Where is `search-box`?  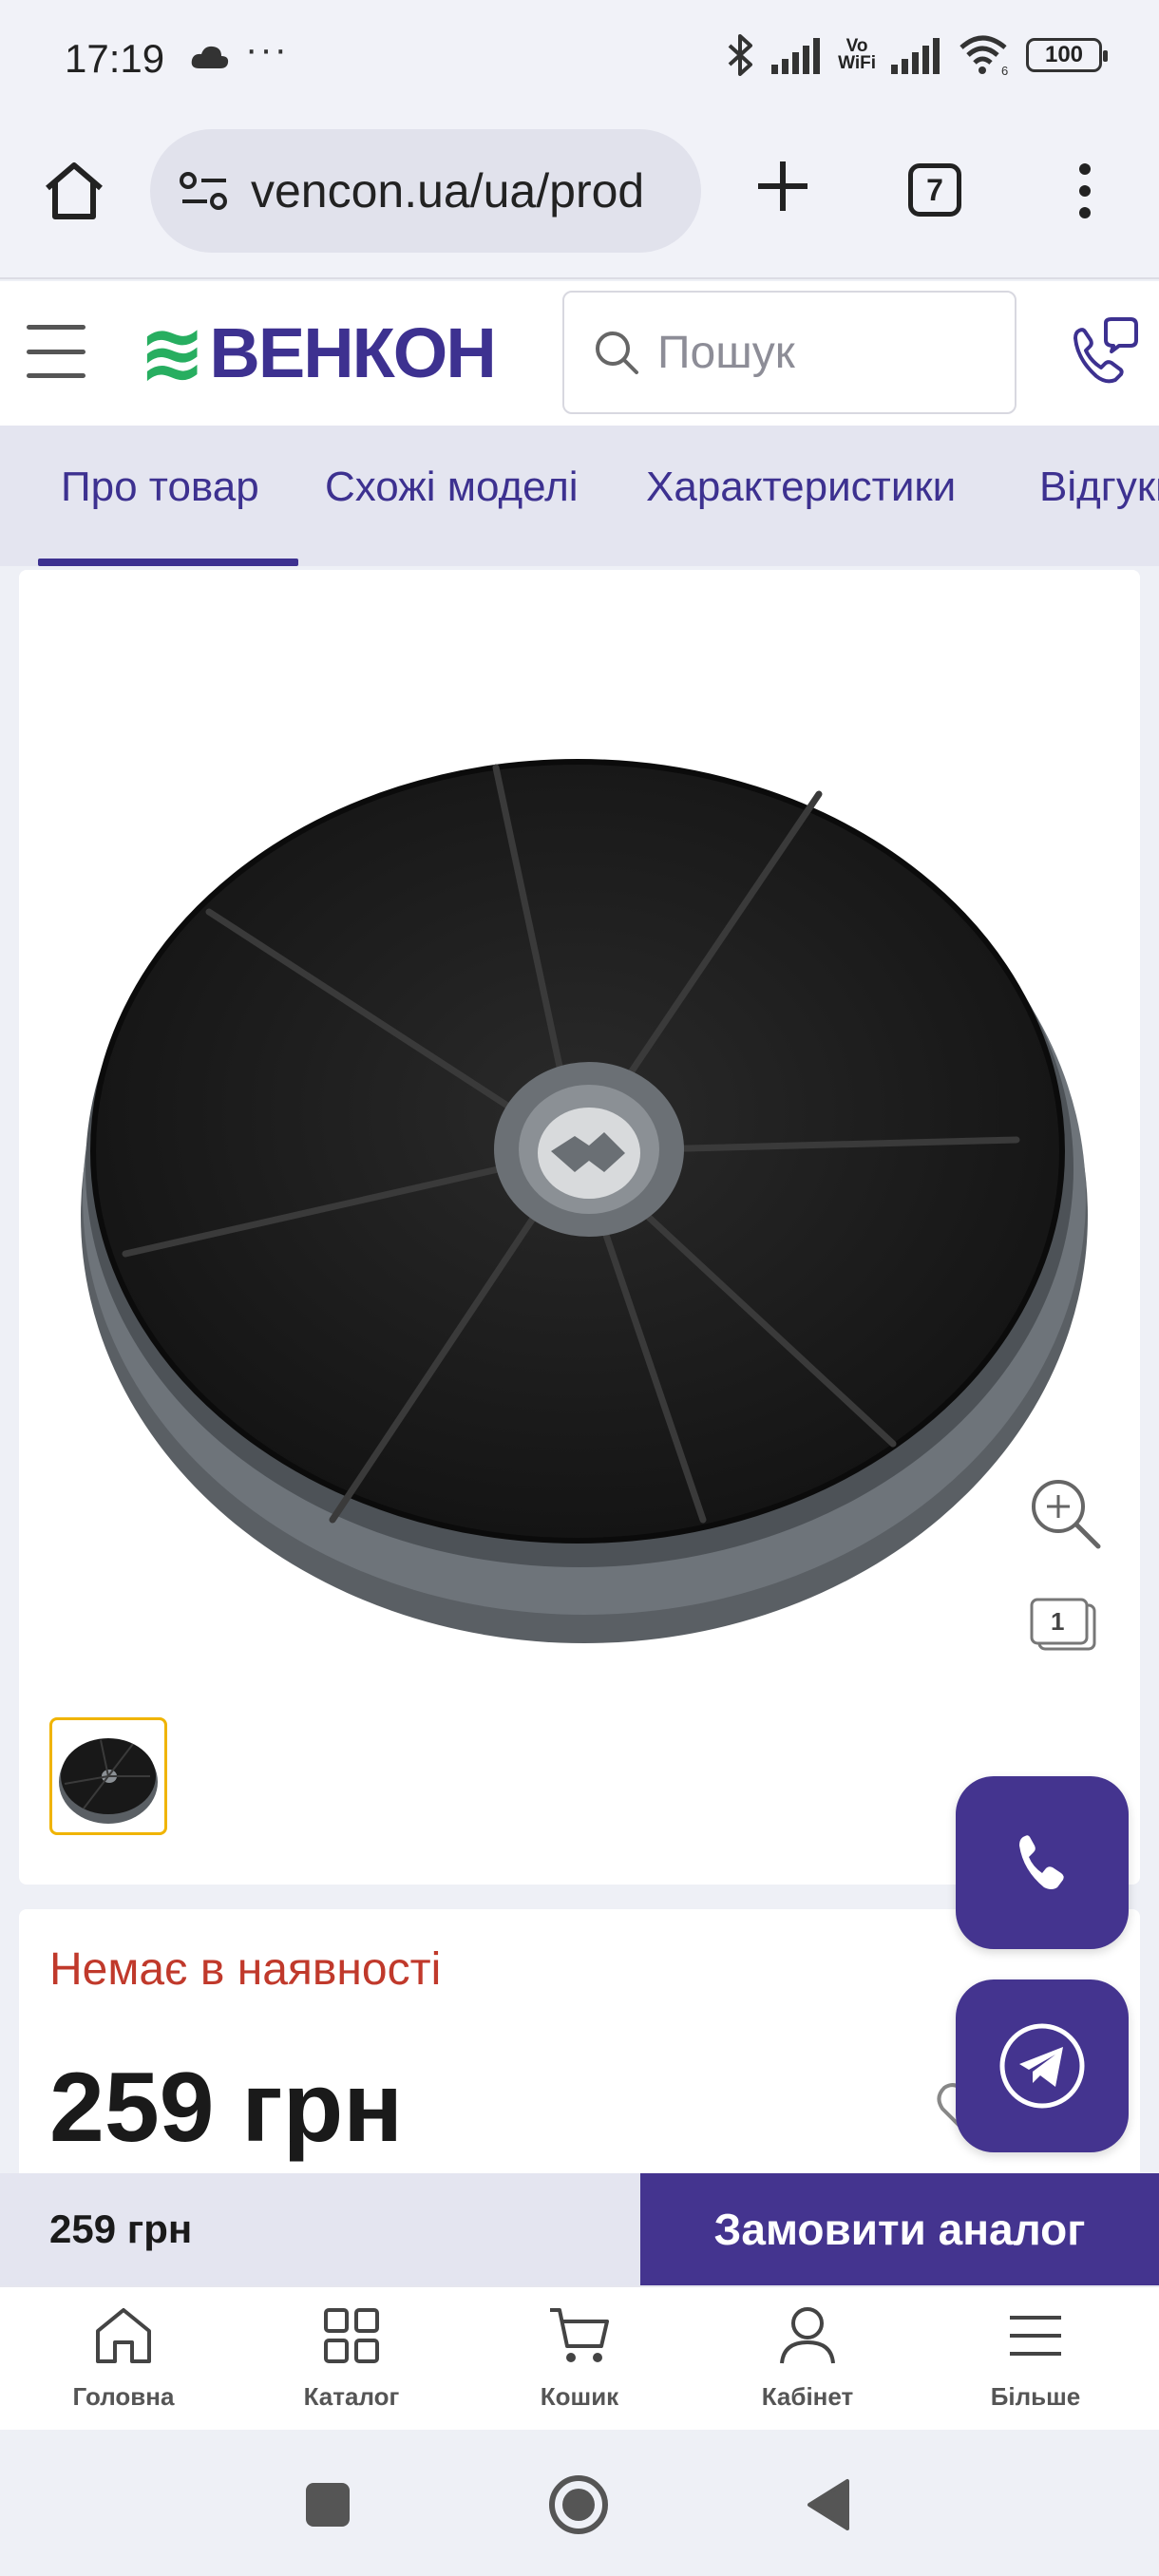 search-box is located at coordinates (789, 352).